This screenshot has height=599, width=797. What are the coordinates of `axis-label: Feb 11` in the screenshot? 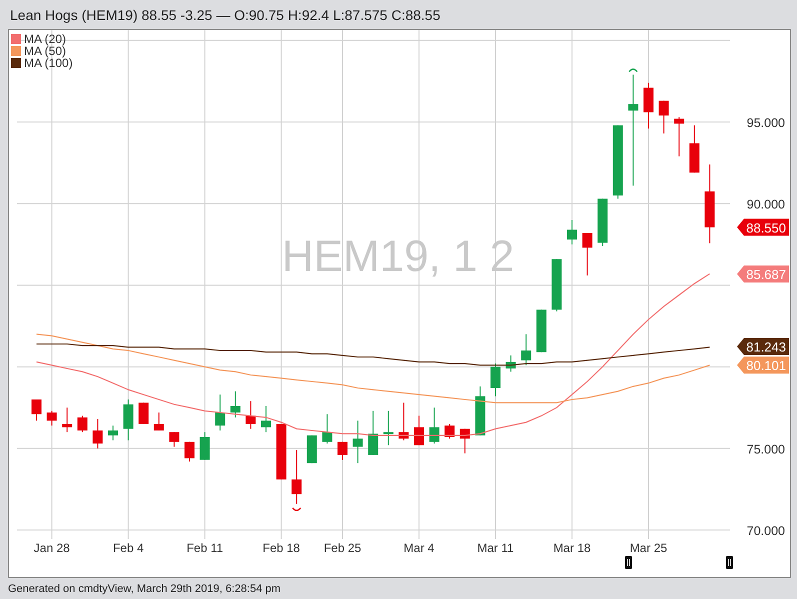 It's located at (205, 548).